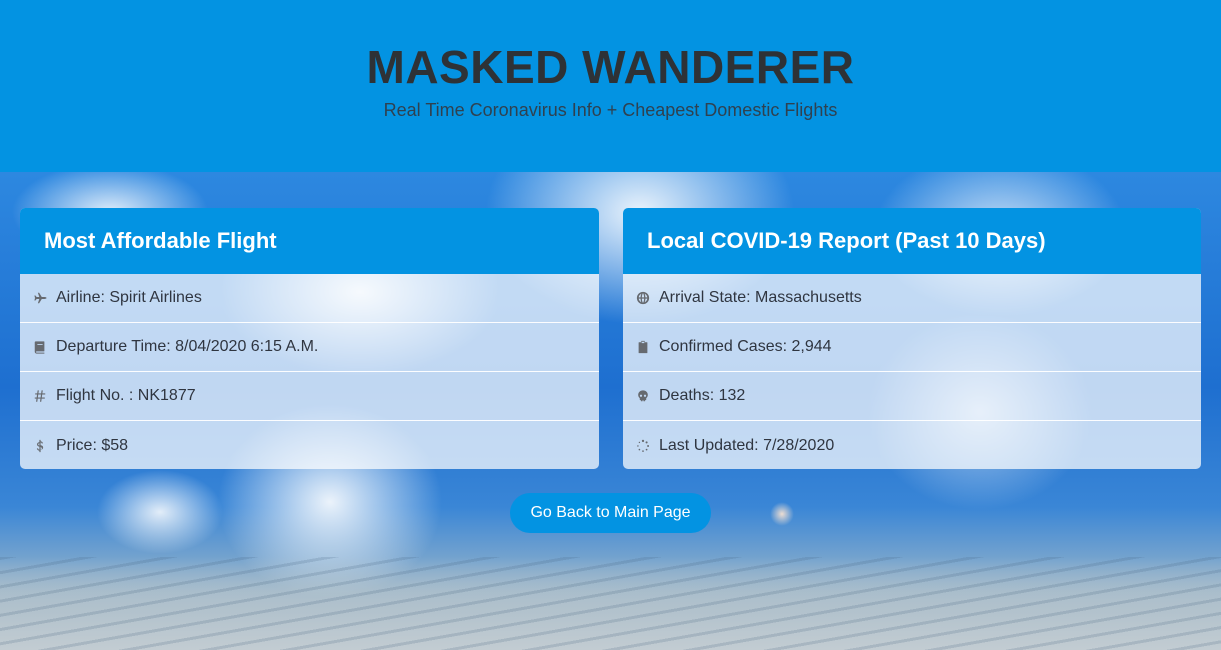 The image size is (1221, 650). What do you see at coordinates (912, 298) in the screenshot?
I see `covid-state-row: Arrival State: Massachusetts` at bounding box center [912, 298].